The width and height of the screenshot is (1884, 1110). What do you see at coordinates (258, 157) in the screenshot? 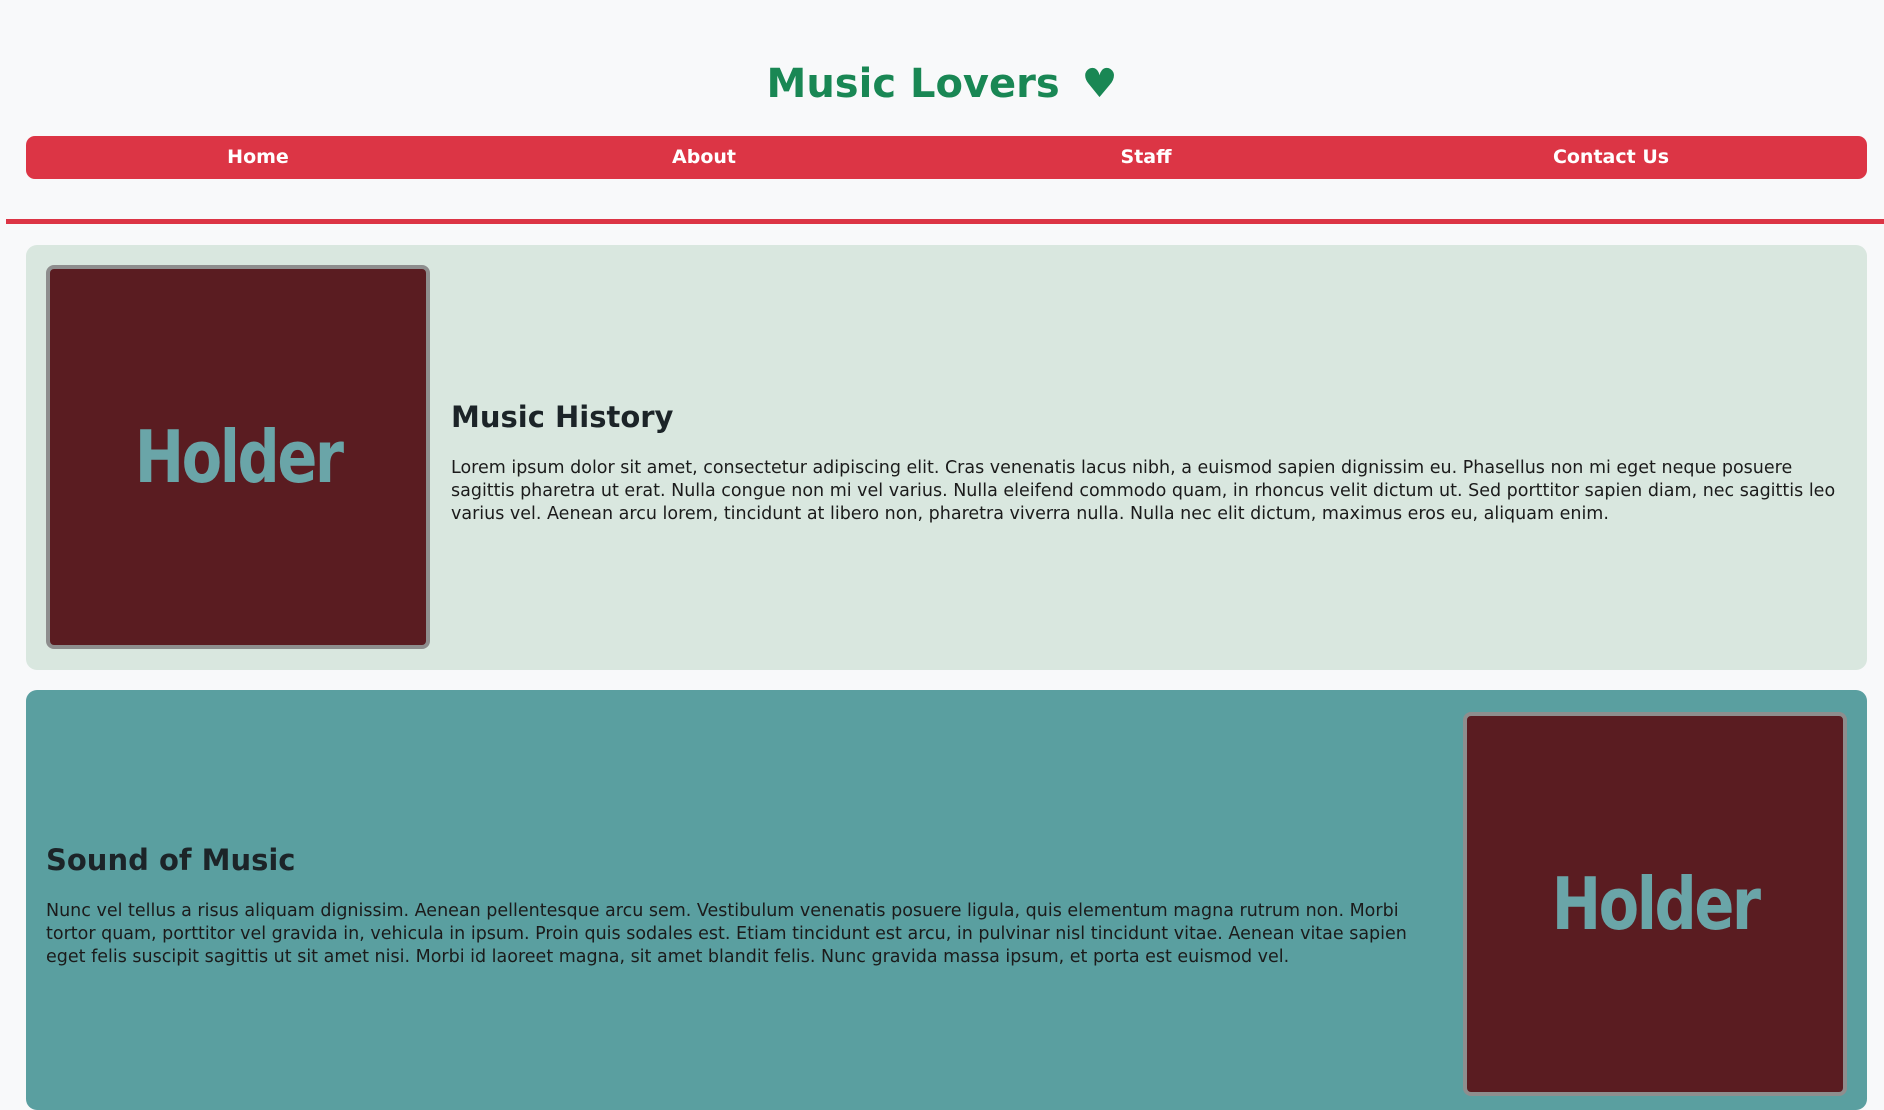
I see `nav-link-home: Home` at bounding box center [258, 157].